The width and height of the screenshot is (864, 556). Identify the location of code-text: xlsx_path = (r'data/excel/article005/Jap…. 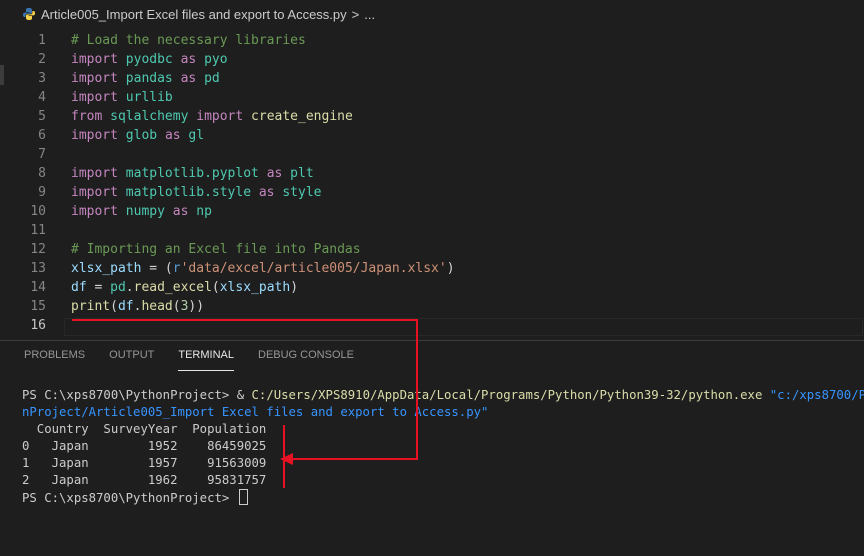
(263, 268).